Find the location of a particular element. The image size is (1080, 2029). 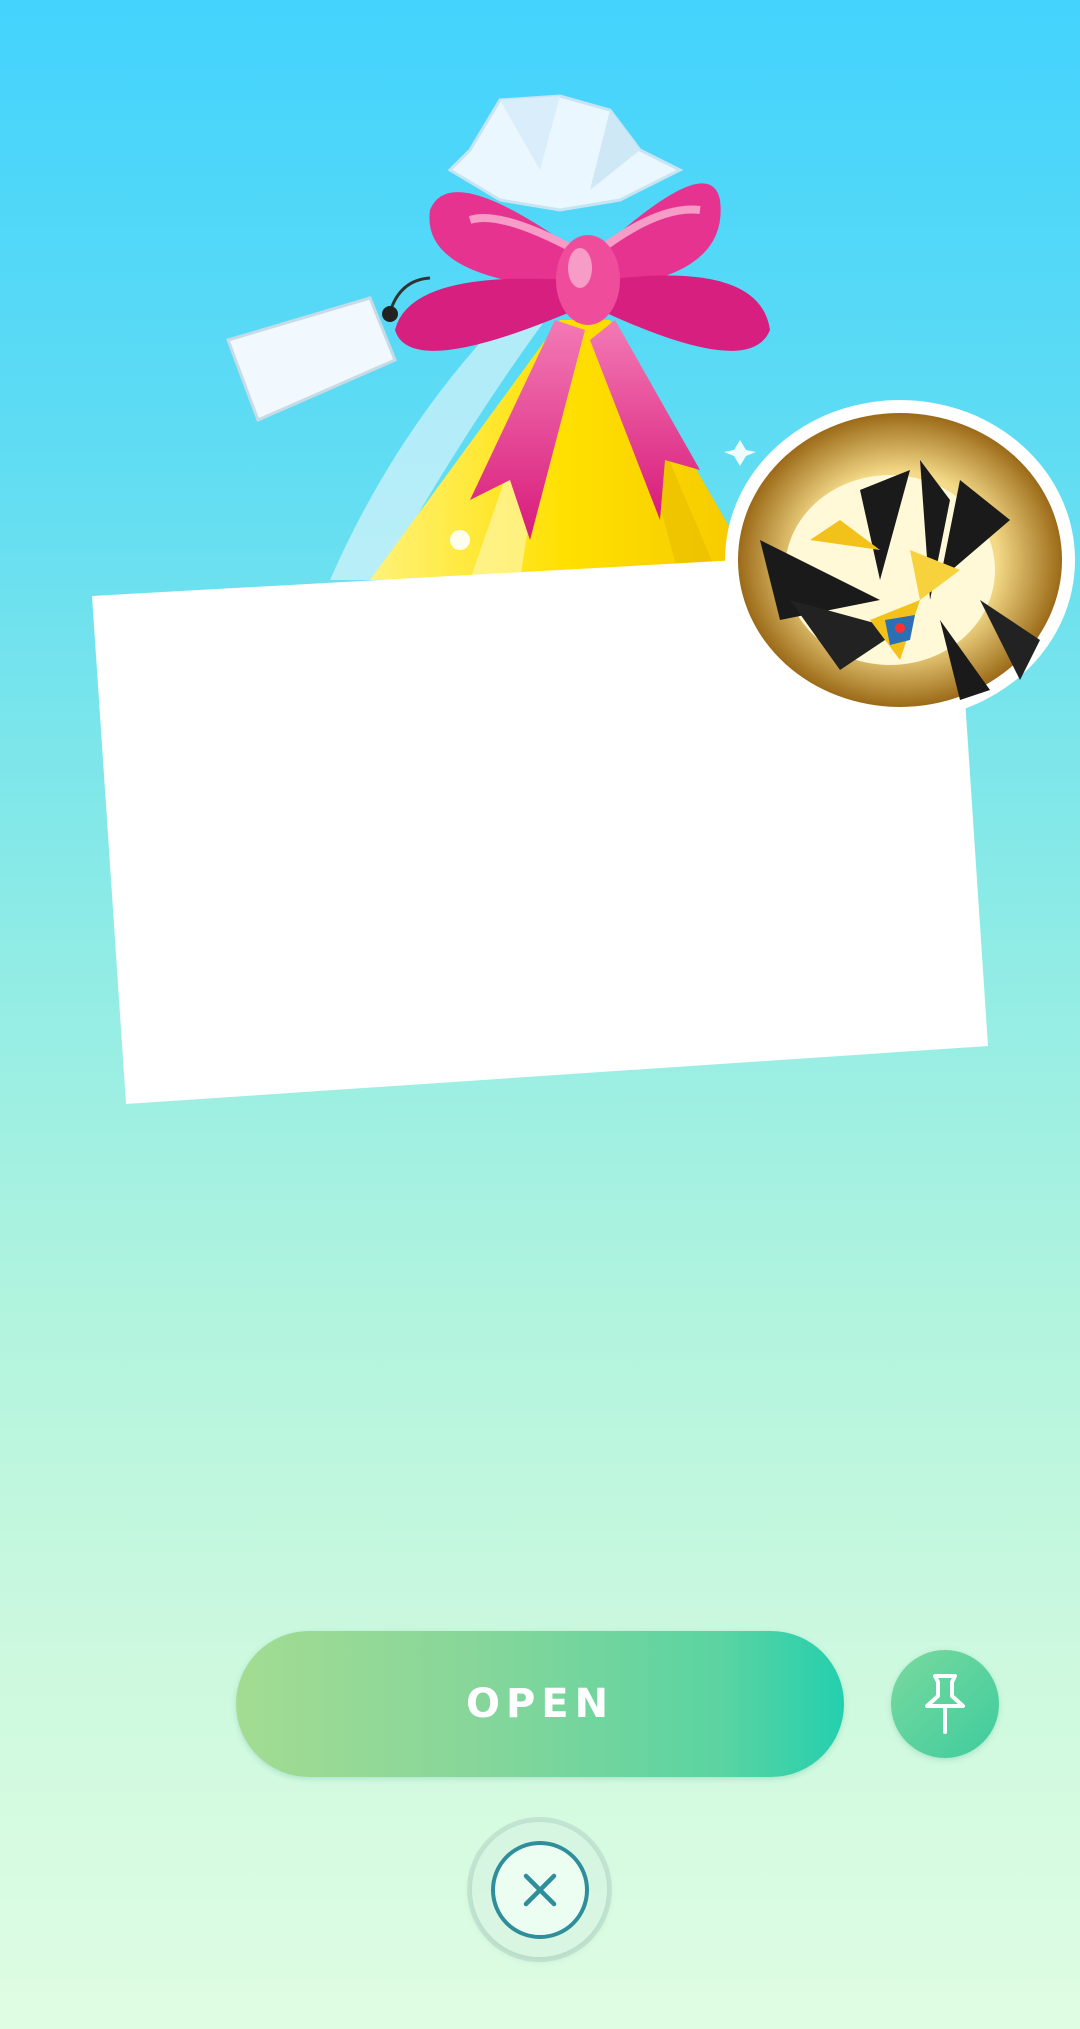

close-button-ring is located at coordinates (539, 1889).